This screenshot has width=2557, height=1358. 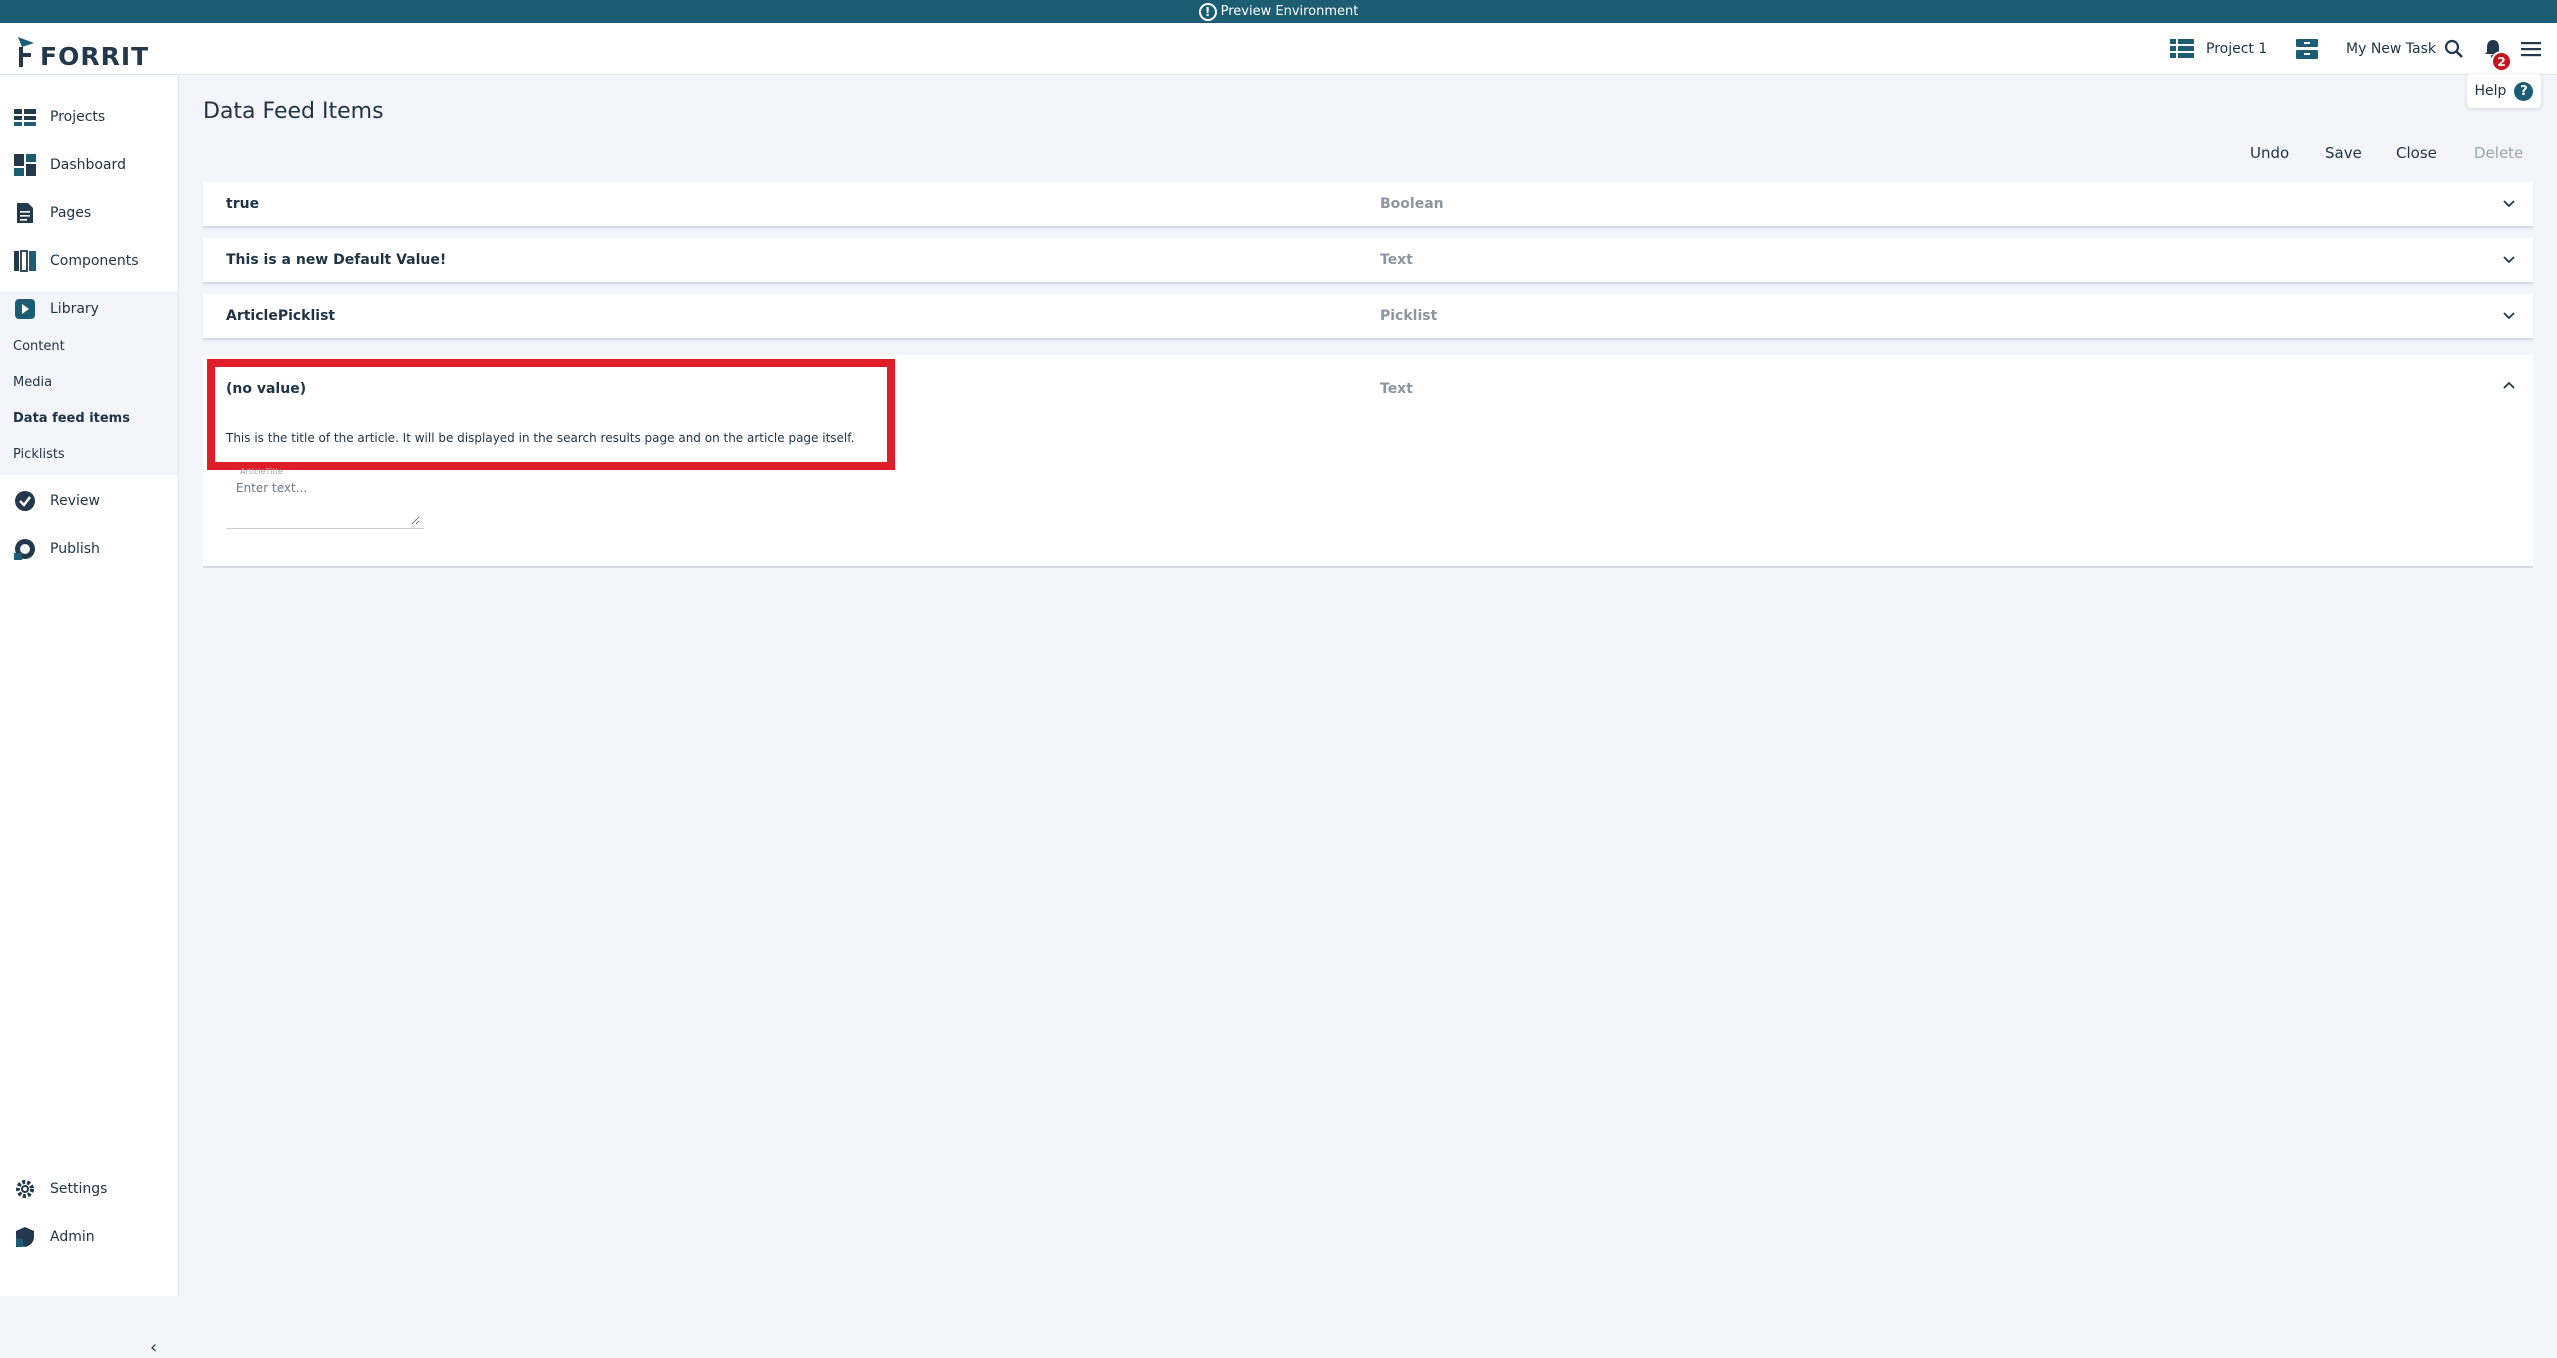 I want to click on item-type: Picklist, so click(x=1409, y=316).